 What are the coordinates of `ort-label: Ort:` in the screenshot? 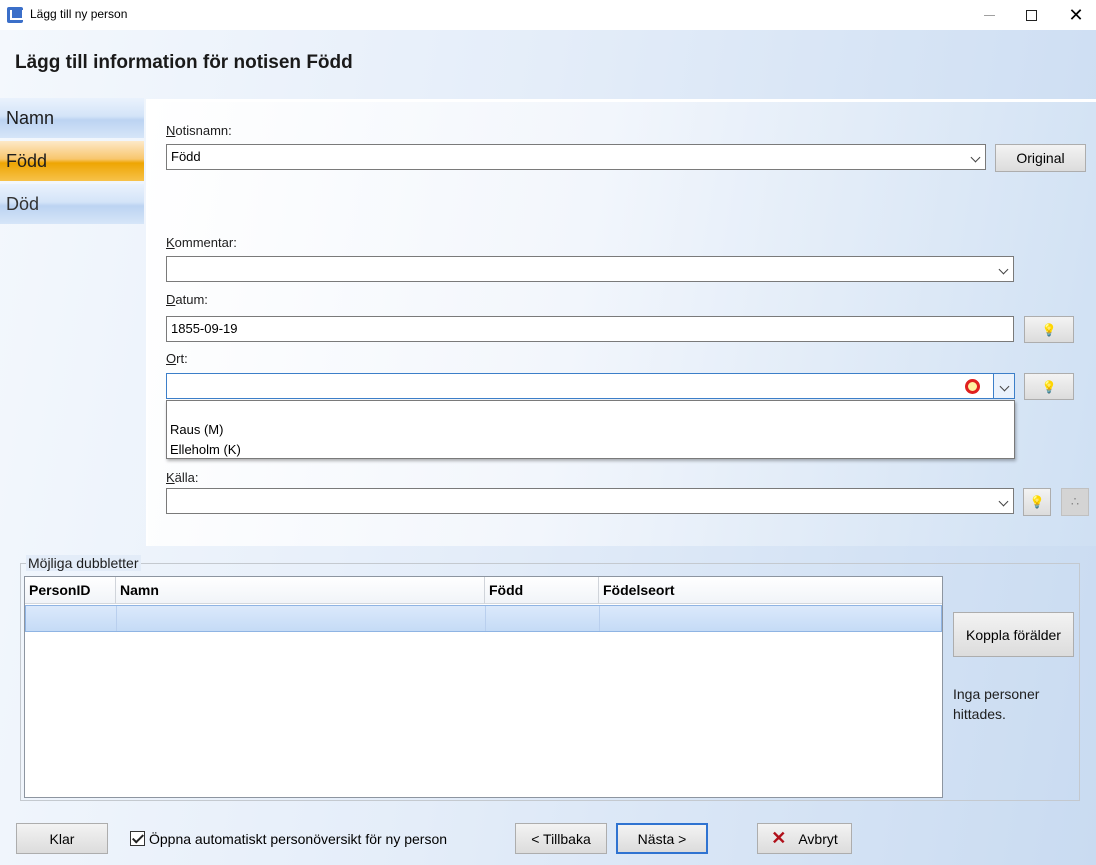 It's located at (177, 358).